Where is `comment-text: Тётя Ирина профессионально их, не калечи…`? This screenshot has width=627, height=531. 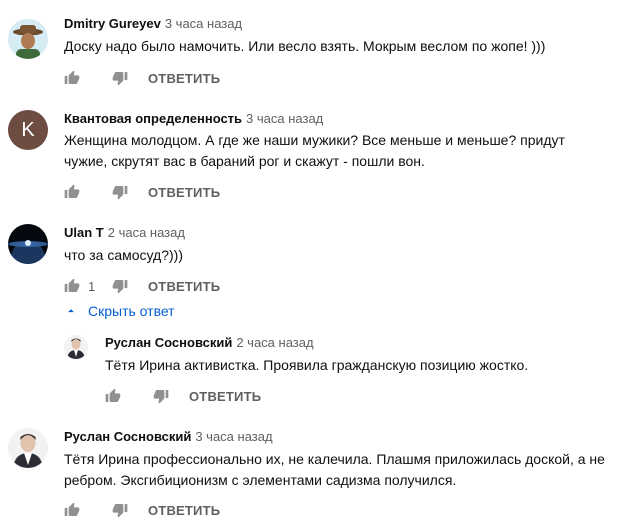 comment-text: Тётя Ирина профессионально их, не калечи… is located at coordinates (344, 470).